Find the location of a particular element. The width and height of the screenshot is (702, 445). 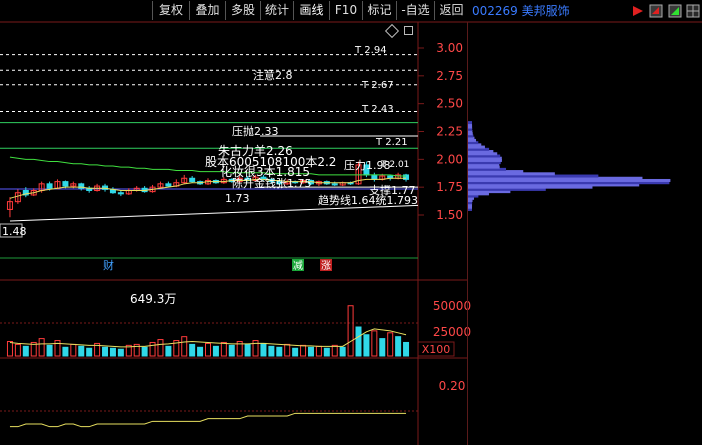

label-trend: 趋势线1.64统1.793 is located at coordinates (368, 200).